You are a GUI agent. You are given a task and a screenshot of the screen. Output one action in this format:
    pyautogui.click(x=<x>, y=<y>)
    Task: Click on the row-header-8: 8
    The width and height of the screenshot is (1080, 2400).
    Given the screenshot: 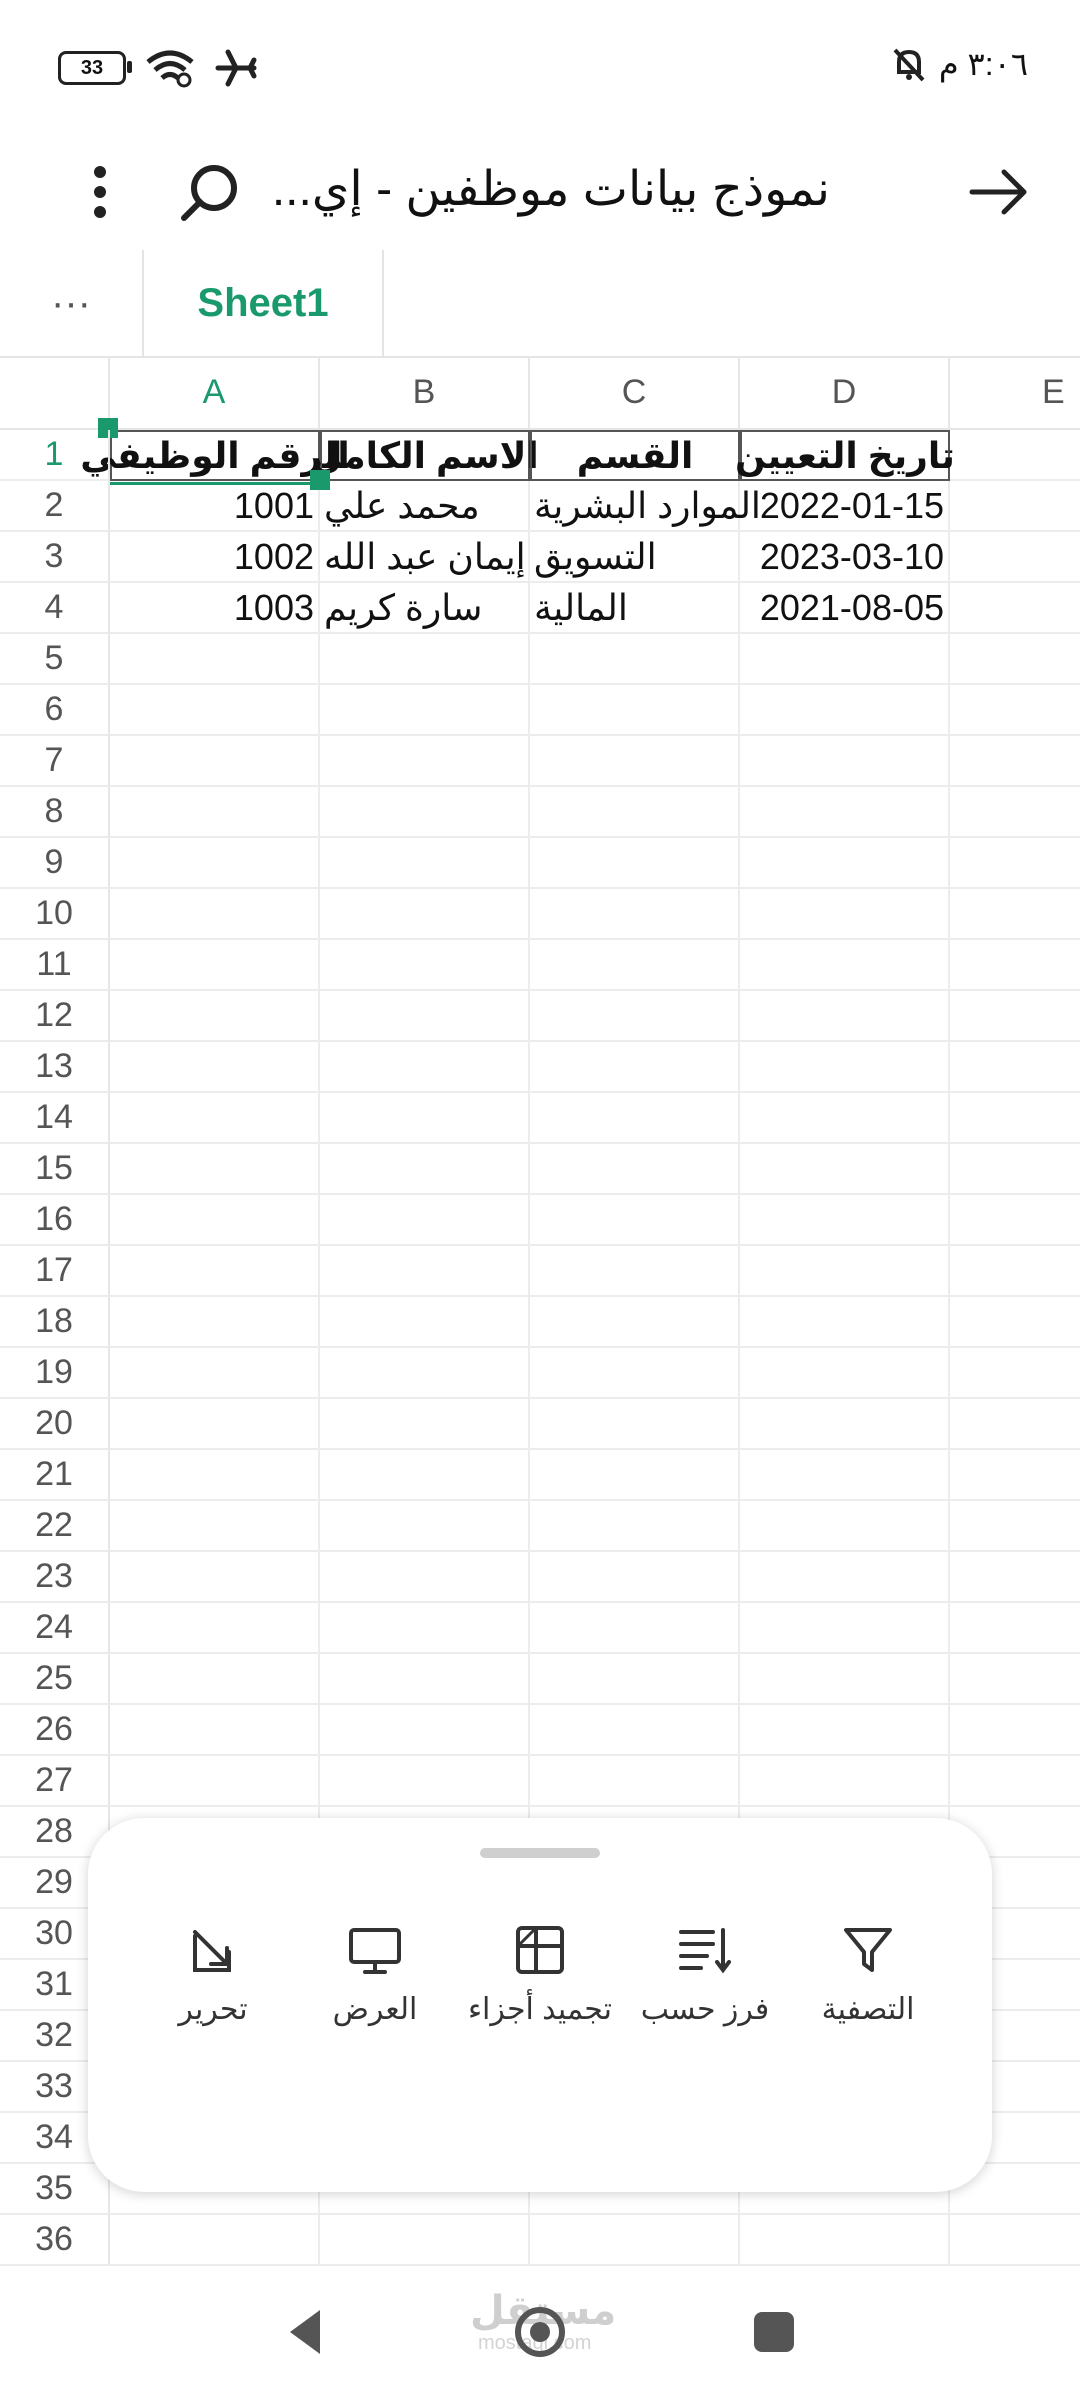 What is the action you would take?
    pyautogui.click(x=55, y=812)
    